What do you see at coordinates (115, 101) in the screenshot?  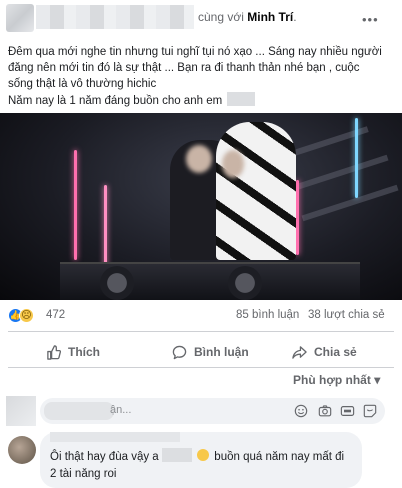 I see `post-text-line-4: Năm nay là 1 năm đáng buồn cho anh em` at bounding box center [115, 101].